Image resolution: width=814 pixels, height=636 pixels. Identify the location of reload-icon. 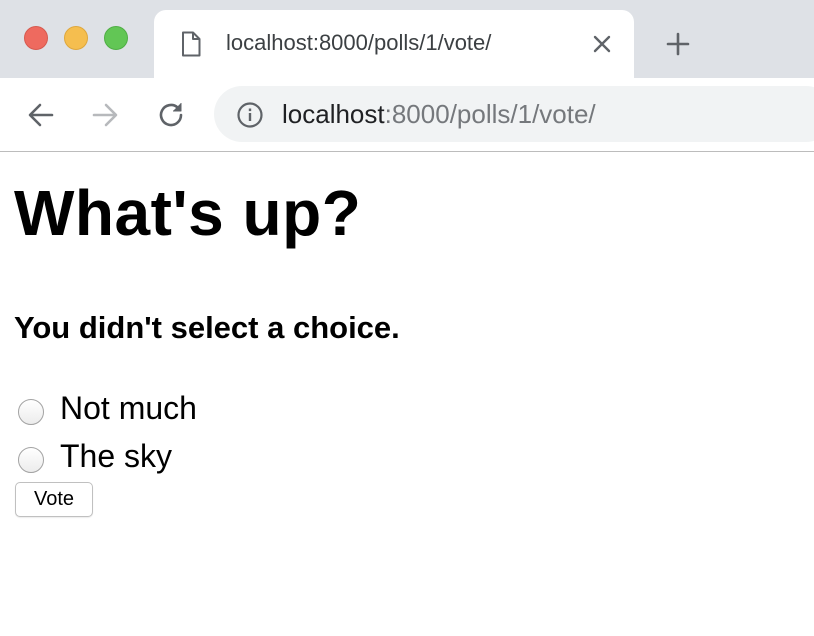
(171, 115).